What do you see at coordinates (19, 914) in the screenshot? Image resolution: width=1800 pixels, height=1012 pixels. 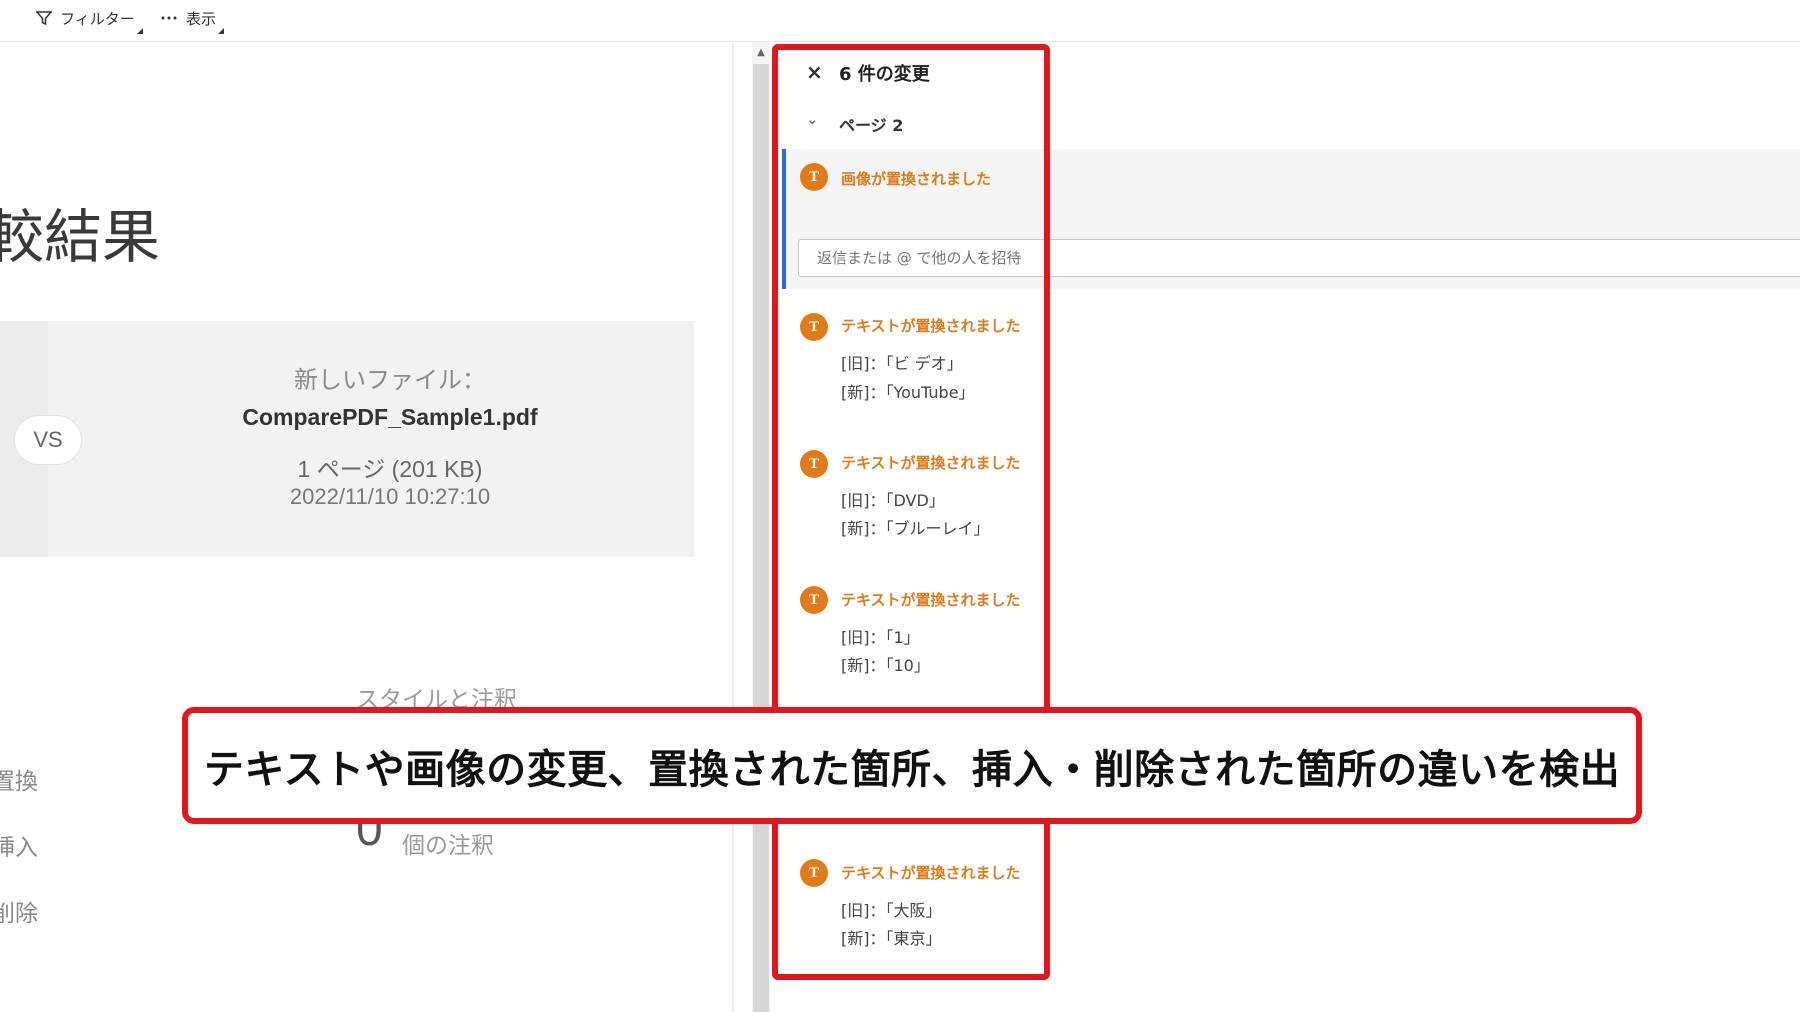 I see `side-label-delete: 削除` at bounding box center [19, 914].